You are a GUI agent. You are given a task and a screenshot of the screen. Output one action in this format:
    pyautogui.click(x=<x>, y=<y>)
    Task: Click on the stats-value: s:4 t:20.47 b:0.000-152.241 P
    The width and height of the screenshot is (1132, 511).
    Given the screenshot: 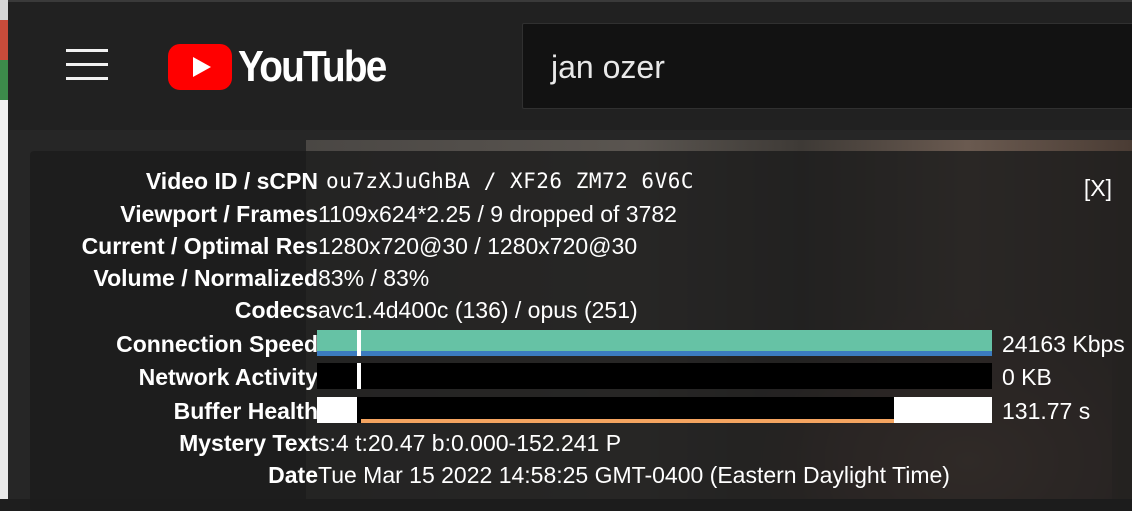 What is the action you would take?
    pyautogui.click(x=470, y=443)
    